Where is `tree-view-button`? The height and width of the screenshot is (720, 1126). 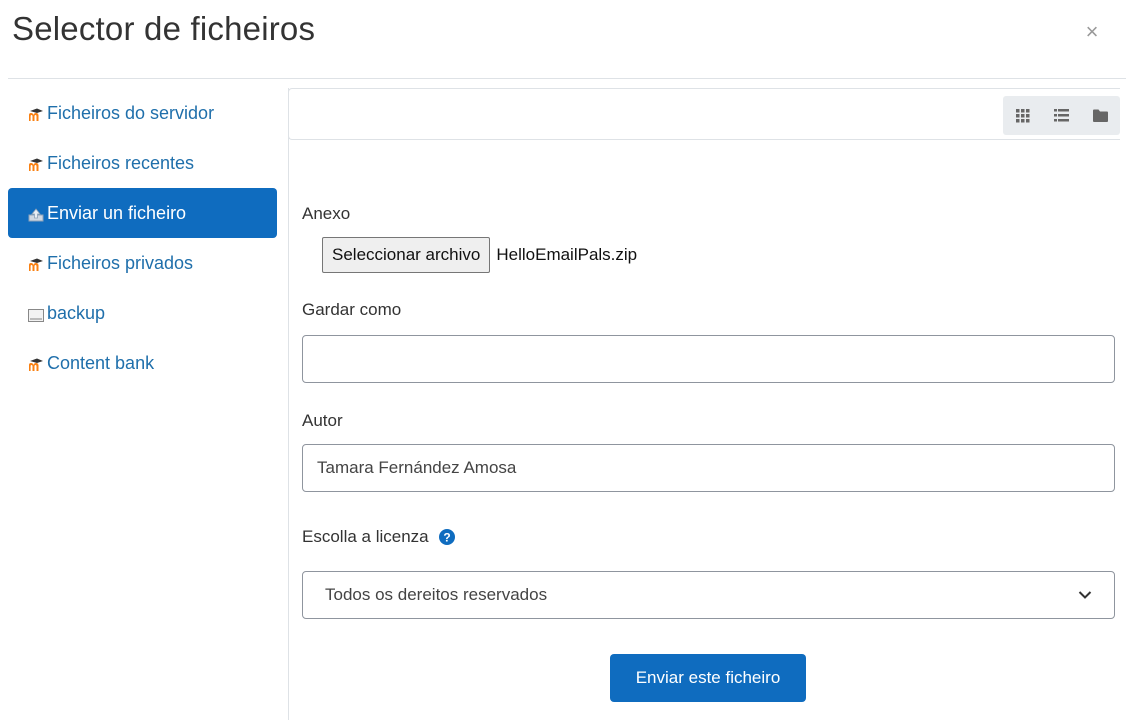 tree-view-button is located at coordinates (1101, 116).